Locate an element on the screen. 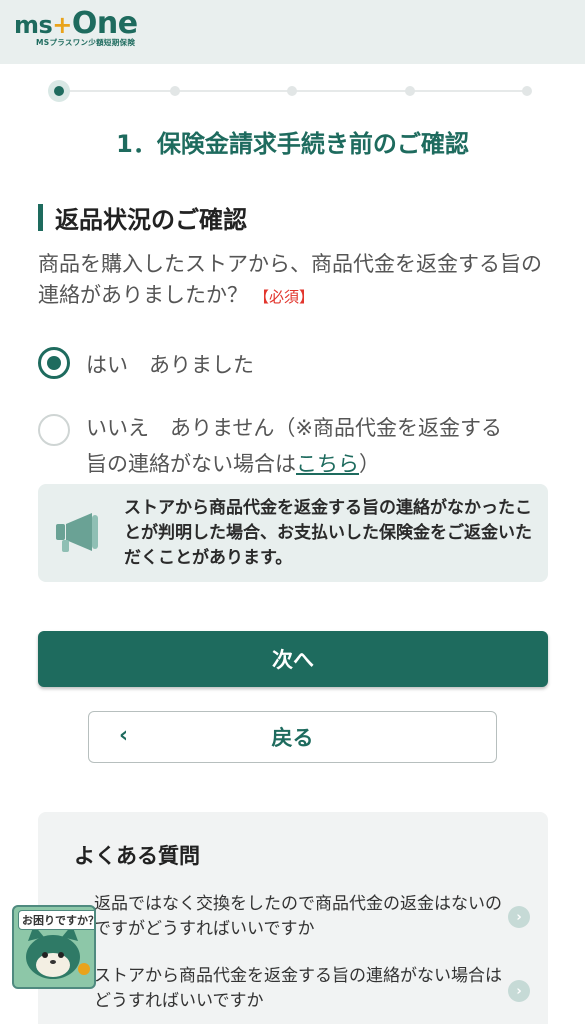 The image size is (585, 1024). option-yes: はい ありました is located at coordinates (146, 365).